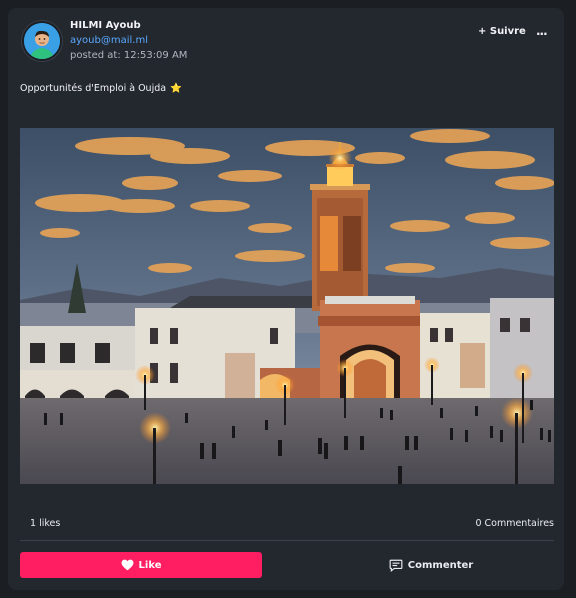 The width and height of the screenshot is (576, 598). I want to click on actions-divider, so click(287, 540).